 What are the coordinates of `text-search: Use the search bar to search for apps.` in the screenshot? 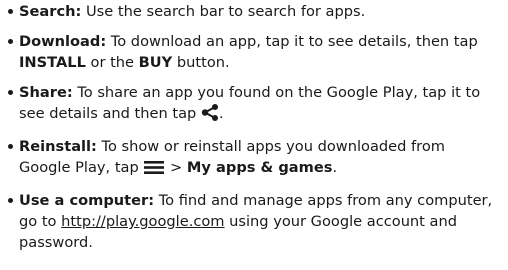 It's located at (223, 11).